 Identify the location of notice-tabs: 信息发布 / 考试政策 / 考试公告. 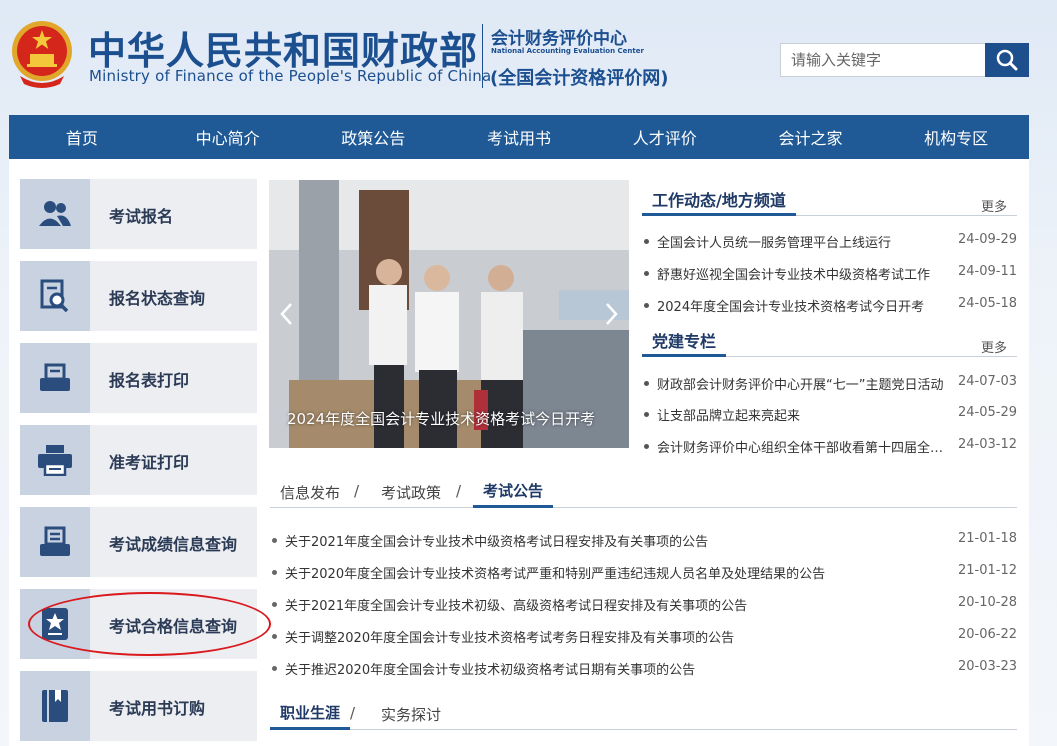
(643, 492).